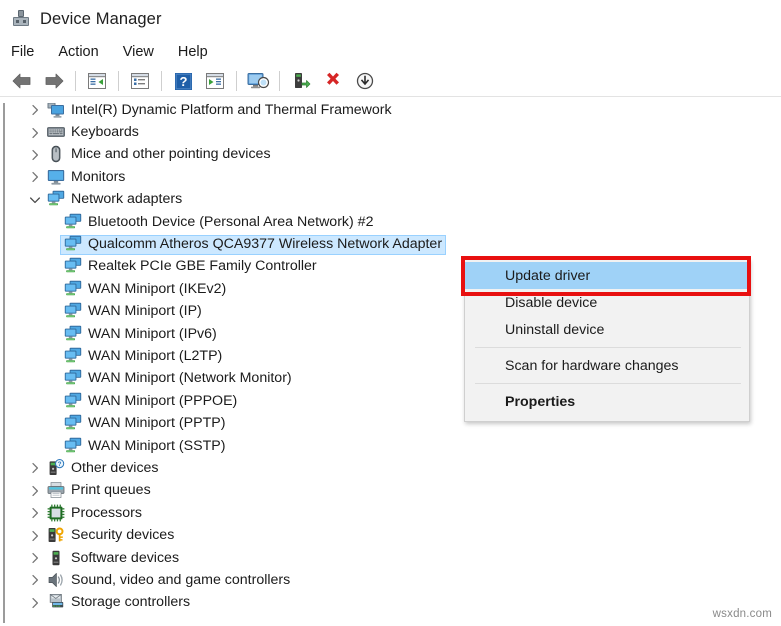 The height and width of the screenshot is (626, 781). I want to click on tree-item-label: Storage controllers, so click(131, 602).